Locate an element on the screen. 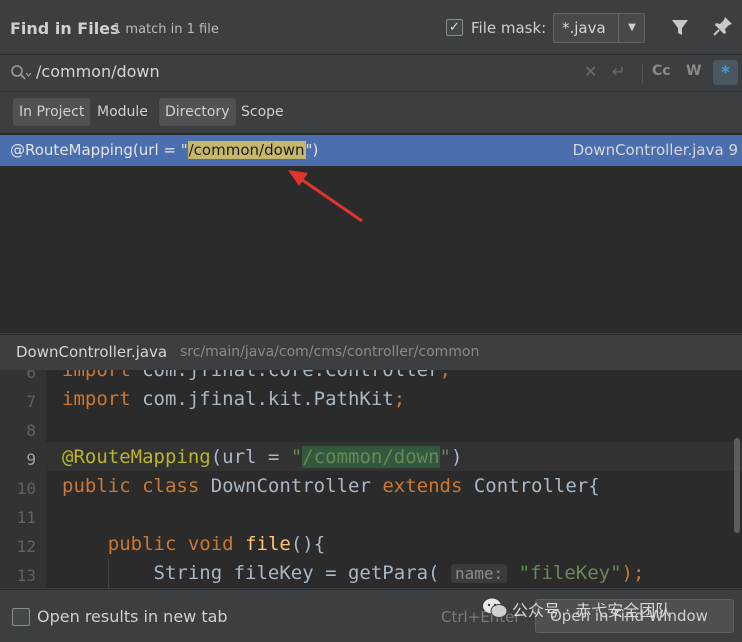 The height and width of the screenshot is (642, 742). token: (){ is located at coordinates (308, 544).